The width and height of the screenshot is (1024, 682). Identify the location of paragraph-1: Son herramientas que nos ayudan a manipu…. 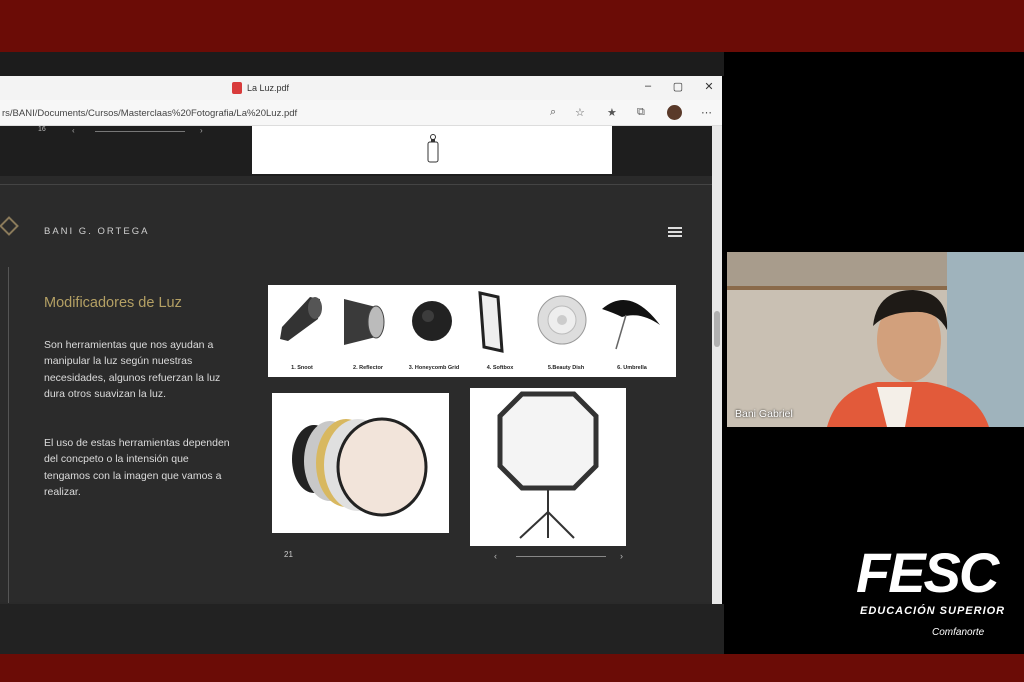
(132, 369).